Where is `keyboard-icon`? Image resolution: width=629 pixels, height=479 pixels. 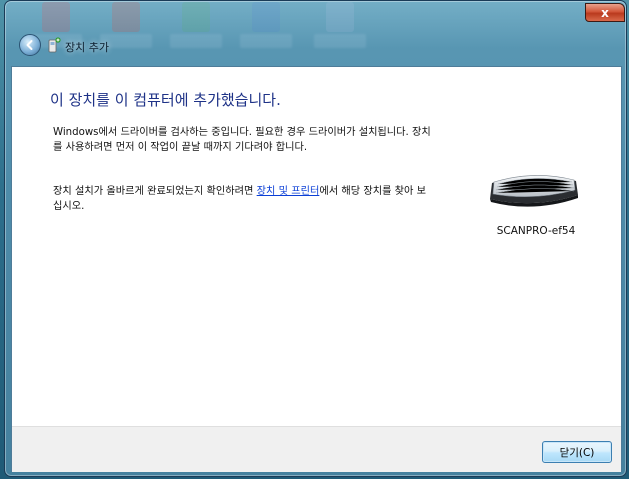
keyboard-icon is located at coordinates (534, 189).